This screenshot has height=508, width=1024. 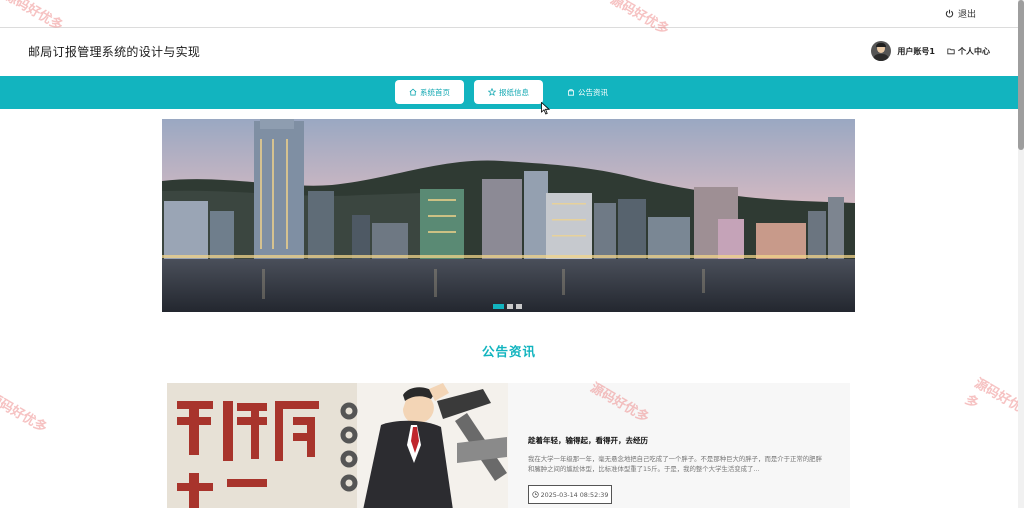 I want to click on profile-label: 个人中心, so click(x=974, y=51).